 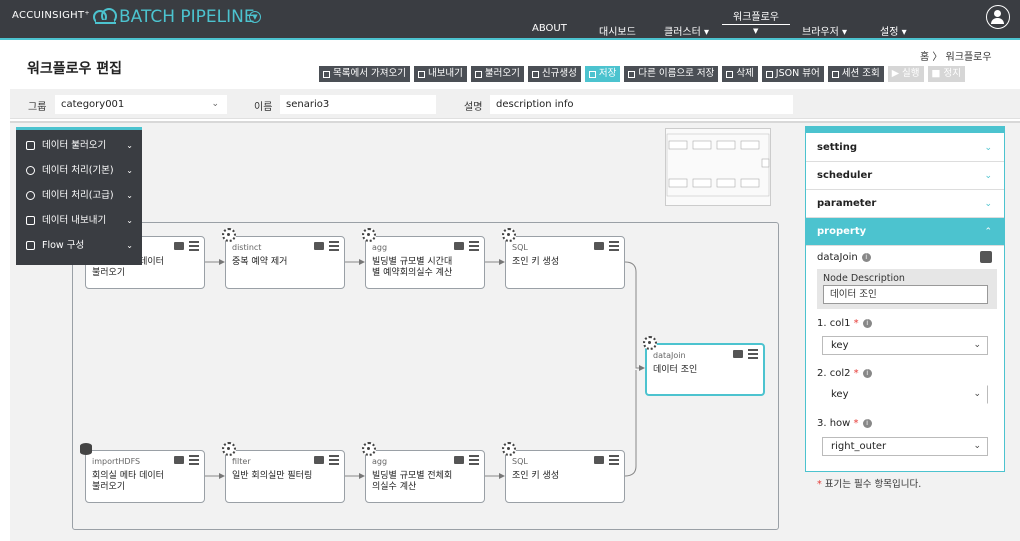 What do you see at coordinates (905, 204) in the screenshot?
I see `accordion-parameter: parameter ⌄` at bounding box center [905, 204].